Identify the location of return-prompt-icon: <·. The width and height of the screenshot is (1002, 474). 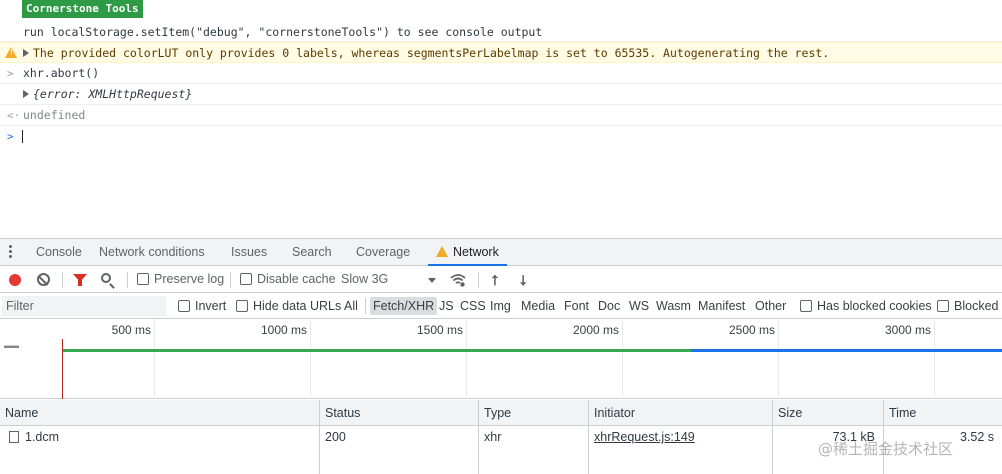
(14, 115).